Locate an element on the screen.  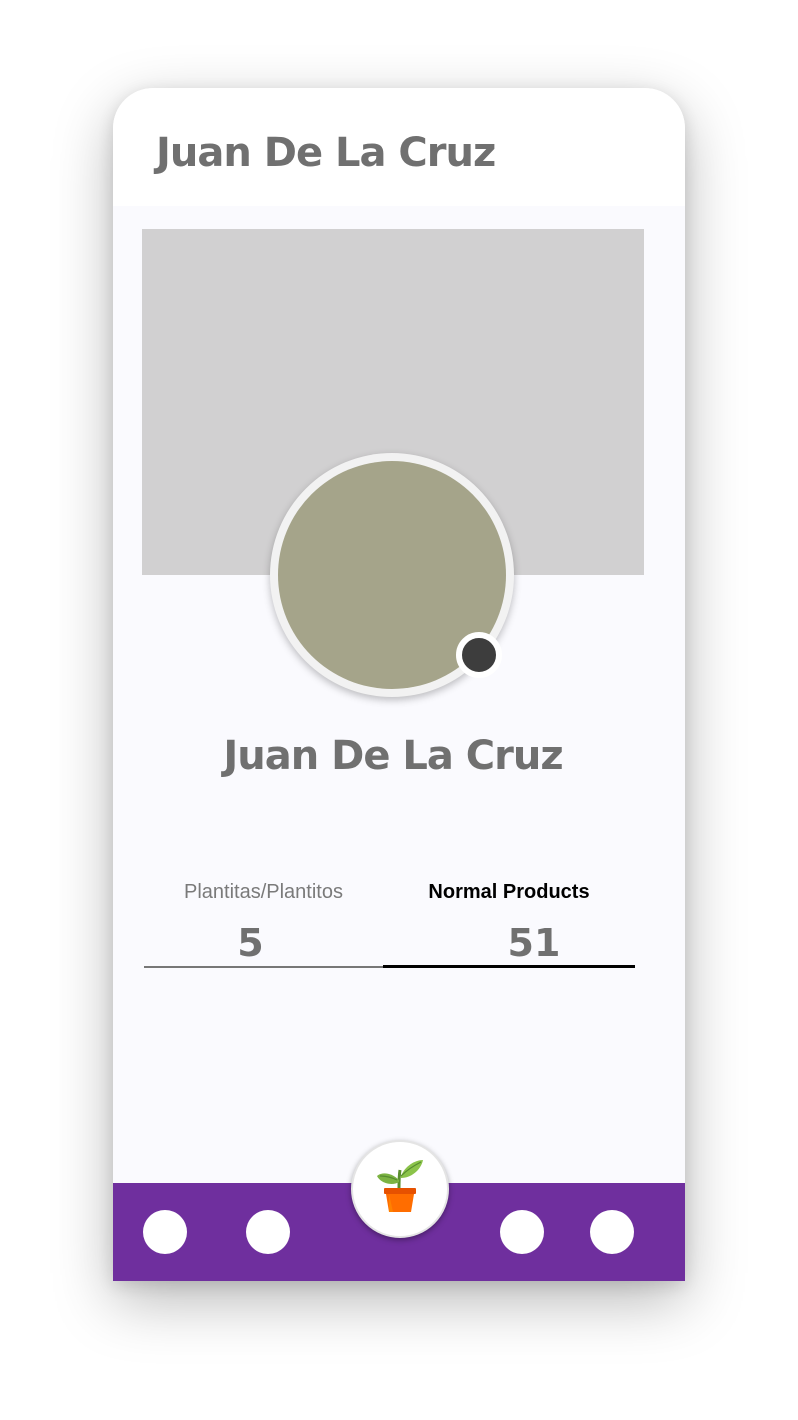
app-header: Juan De La Cruz is located at coordinates (399, 147).